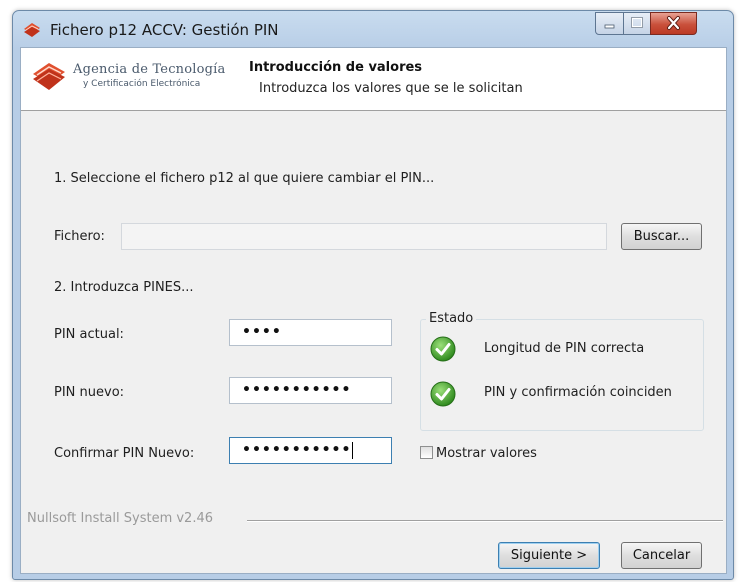 Image resolution: width=739 pixels, height=582 pixels. Describe the element at coordinates (336, 67) in the screenshot. I see `page-title: Introducción de valores` at that location.